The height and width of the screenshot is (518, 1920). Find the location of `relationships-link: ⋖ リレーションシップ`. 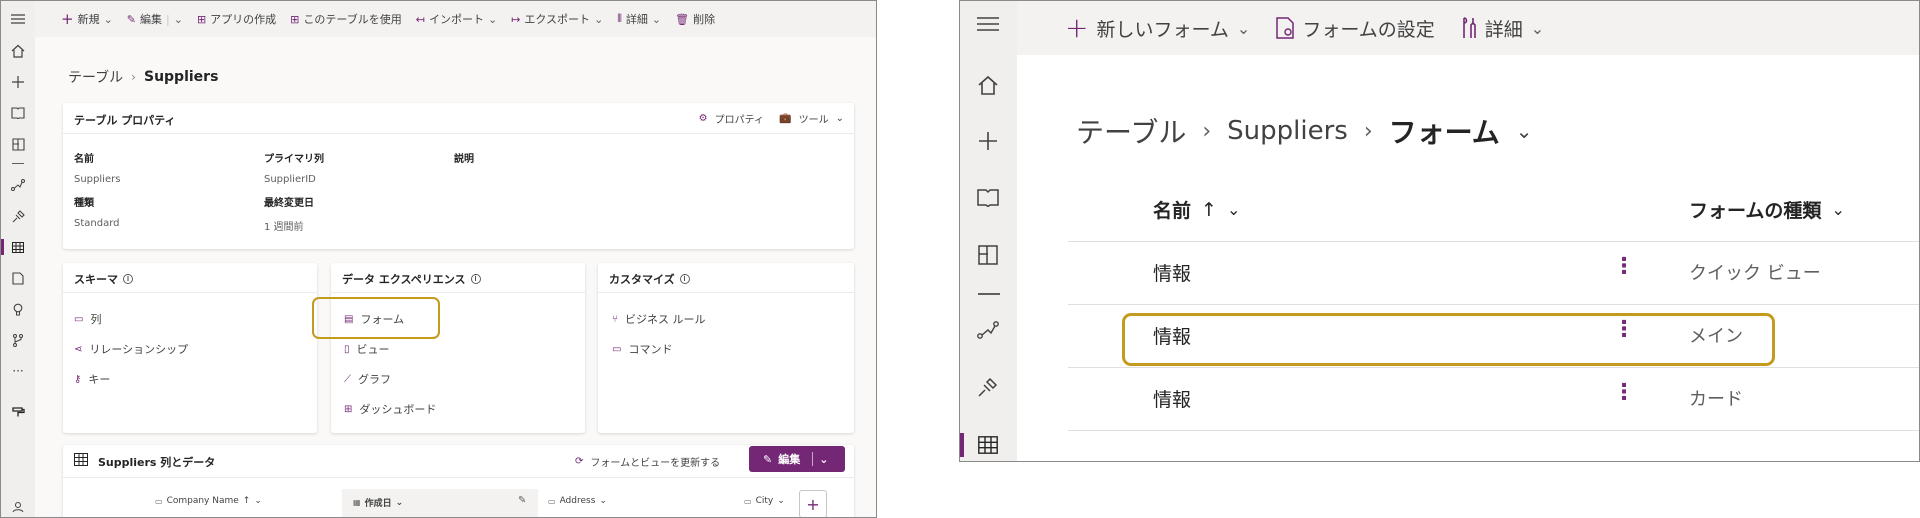

relationships-link: ⋖ リレーションシップ is located at coordinates (131, 349).